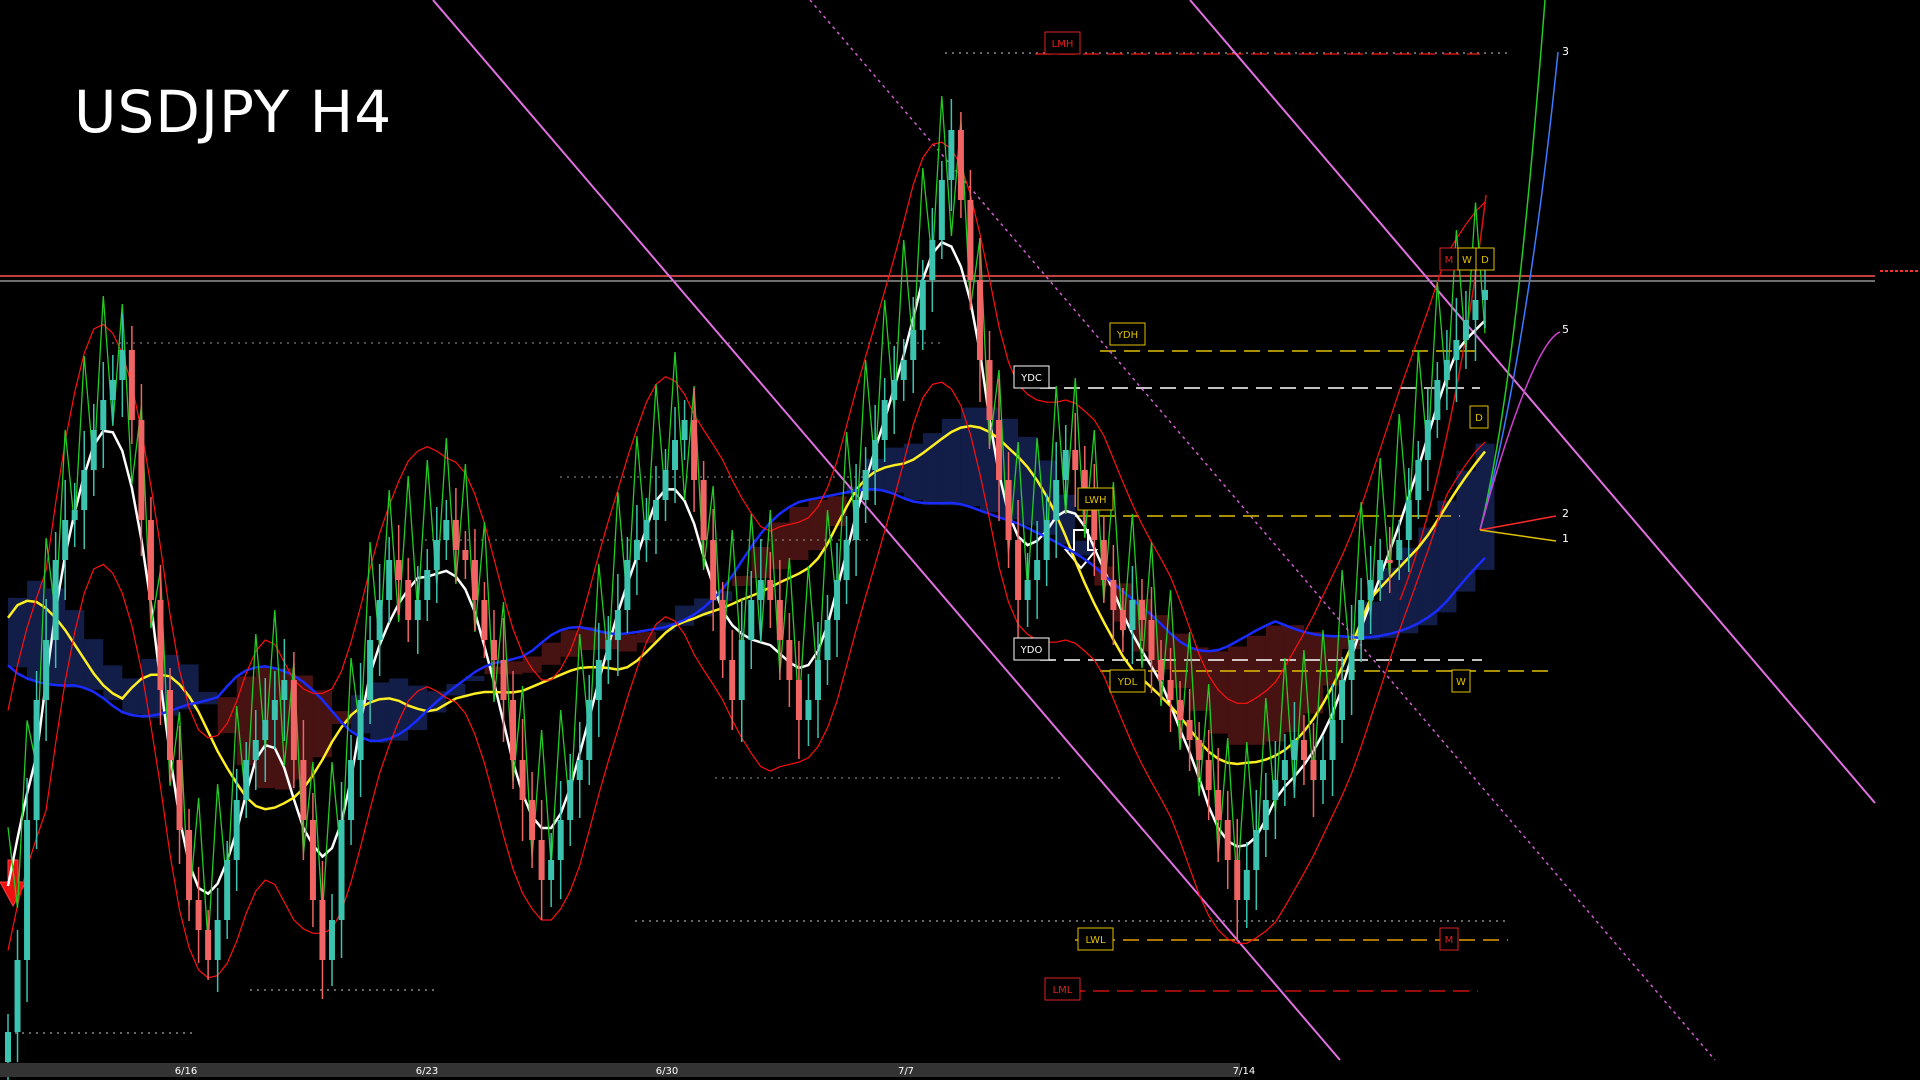 The width and height of the screenshot is (1920, 1080). Describe the element at coordinates (1461, 682) in the screenshot. I see `level-label-text: W` at that location.